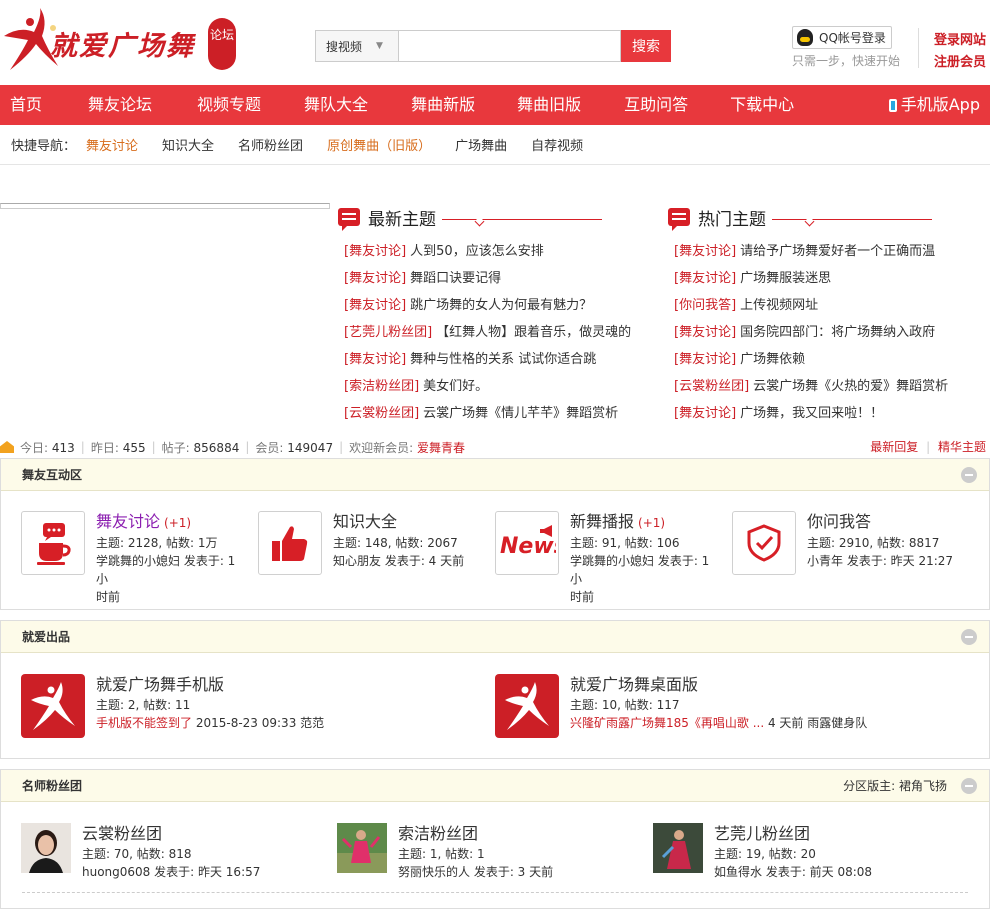 This screenshot has width=990, height=909. Describe the element at coordinates (443, 105) in the screenshot. I see `nav-item-new-songs: 舞曲新版` at that location.